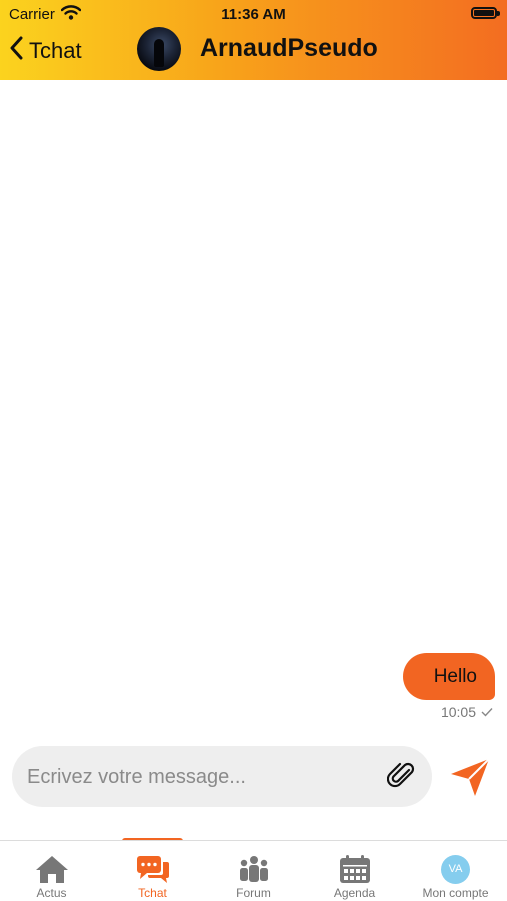 The image size is (507, 901). I want to click on message-text: Hello, so click(455, 676).